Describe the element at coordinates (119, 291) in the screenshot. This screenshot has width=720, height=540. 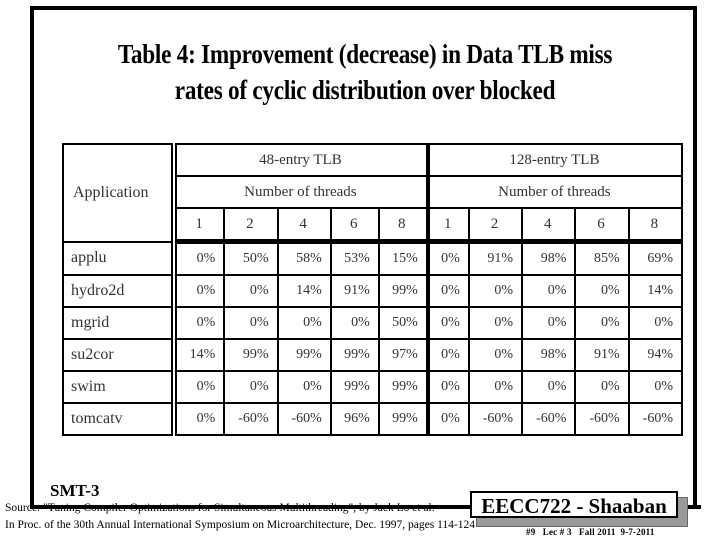
I see `application-name: hydro2d` at that location.